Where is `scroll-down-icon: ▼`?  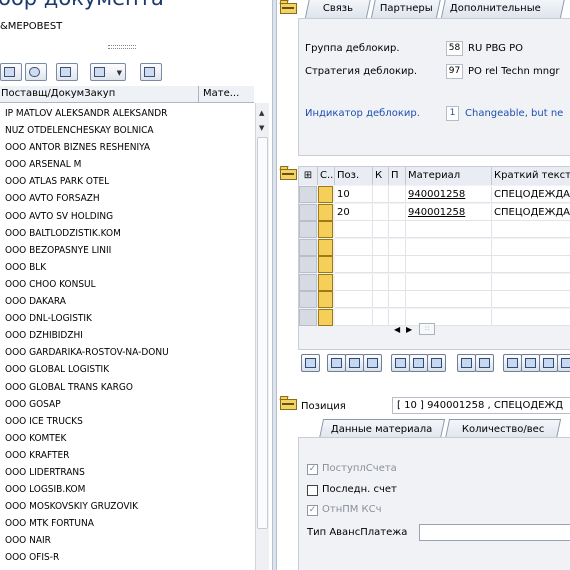 scroll-down-icon: ▼ is located at coordinates (261, 128).